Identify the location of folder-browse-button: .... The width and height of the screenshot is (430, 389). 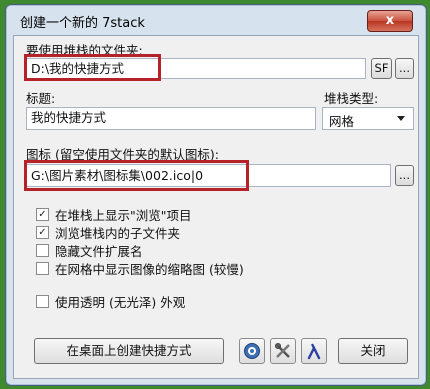
(404, 68).